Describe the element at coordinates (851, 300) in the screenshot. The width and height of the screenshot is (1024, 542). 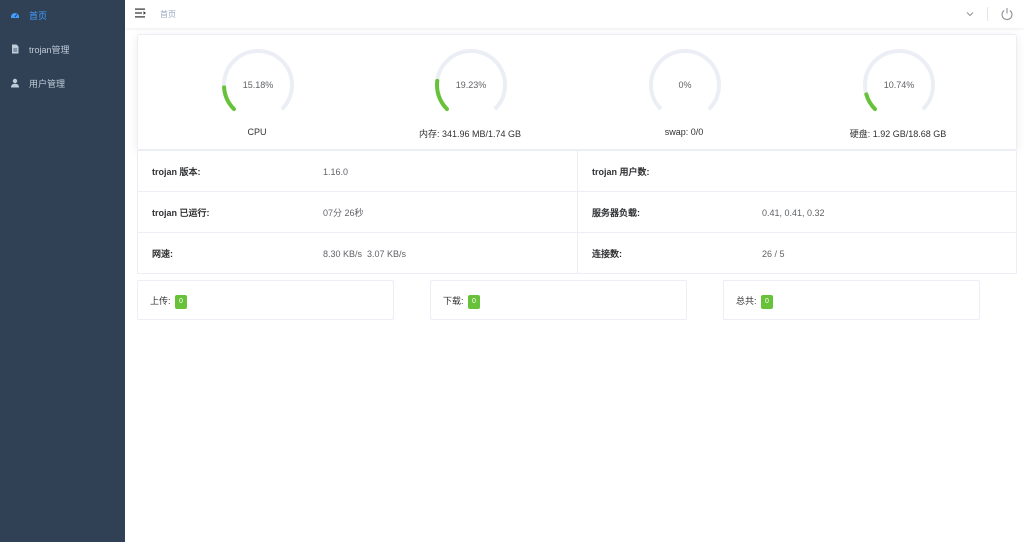
I see `total-card: 总共: 0` at that location.